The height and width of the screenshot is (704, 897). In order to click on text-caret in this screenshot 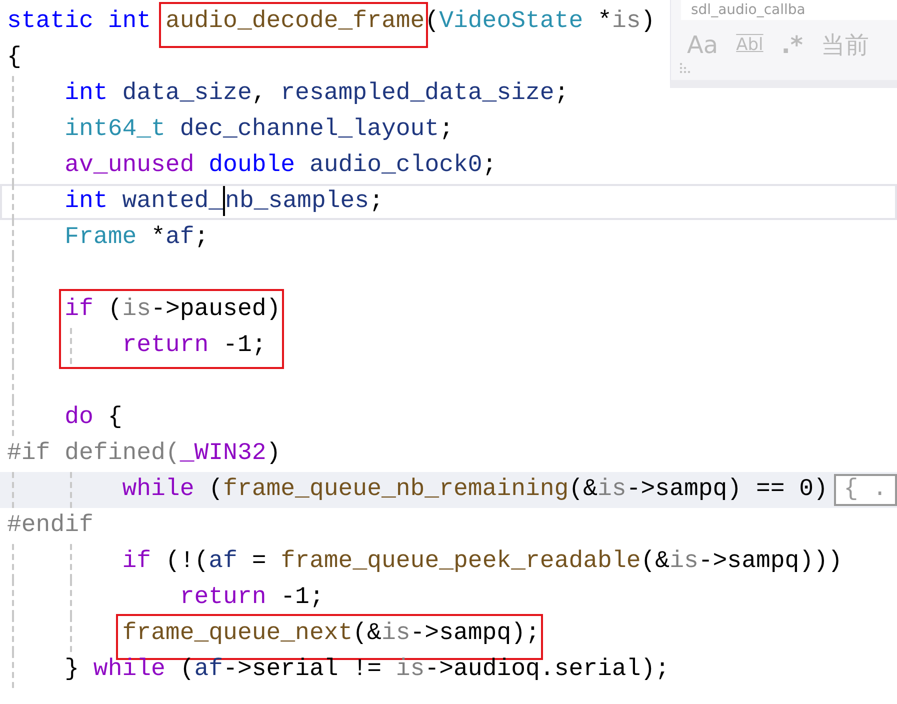, I will do `click(224, 201)`.